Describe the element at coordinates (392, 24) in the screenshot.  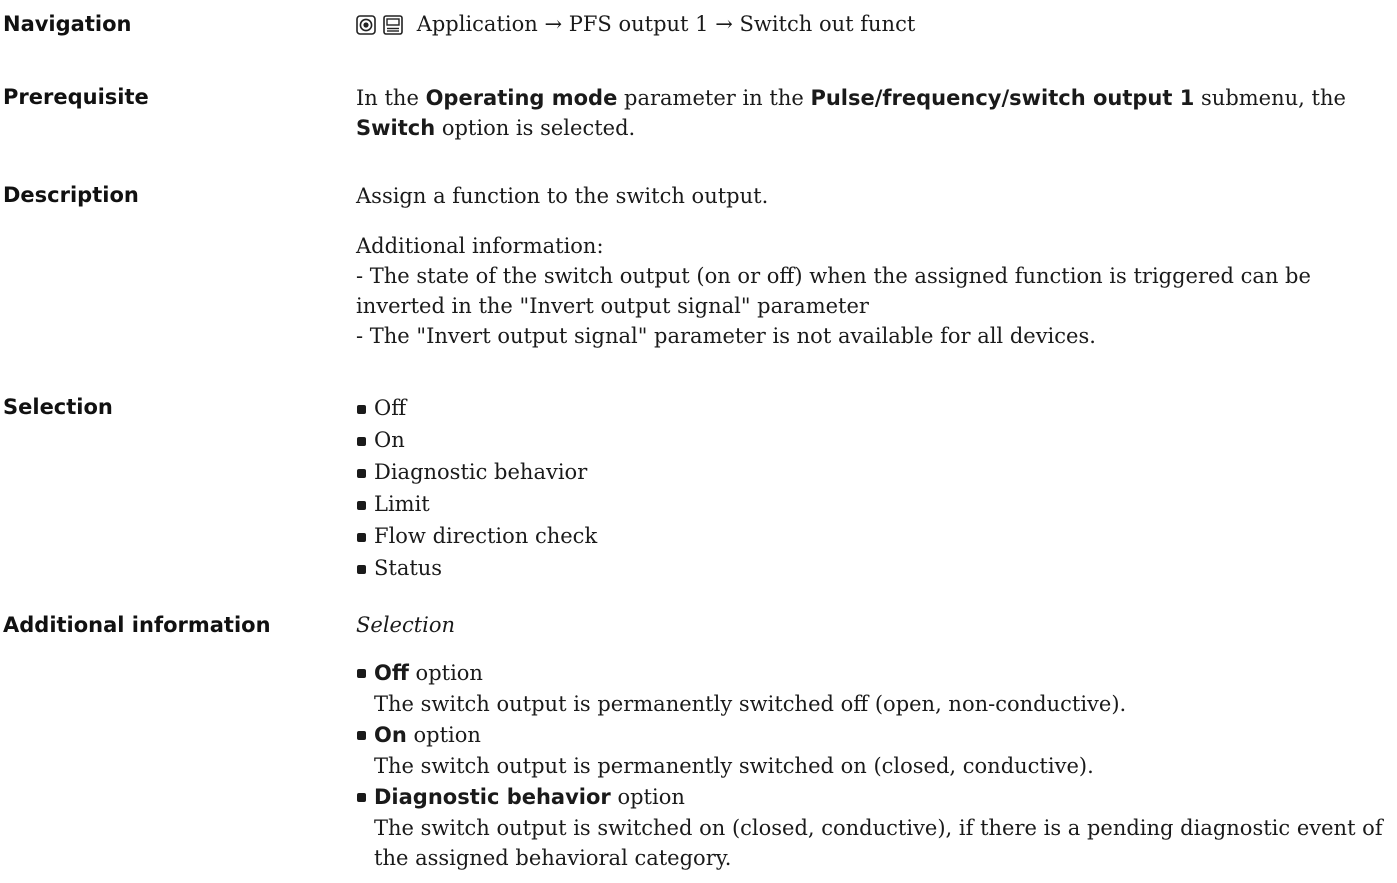
I see `display-icon` at that location.